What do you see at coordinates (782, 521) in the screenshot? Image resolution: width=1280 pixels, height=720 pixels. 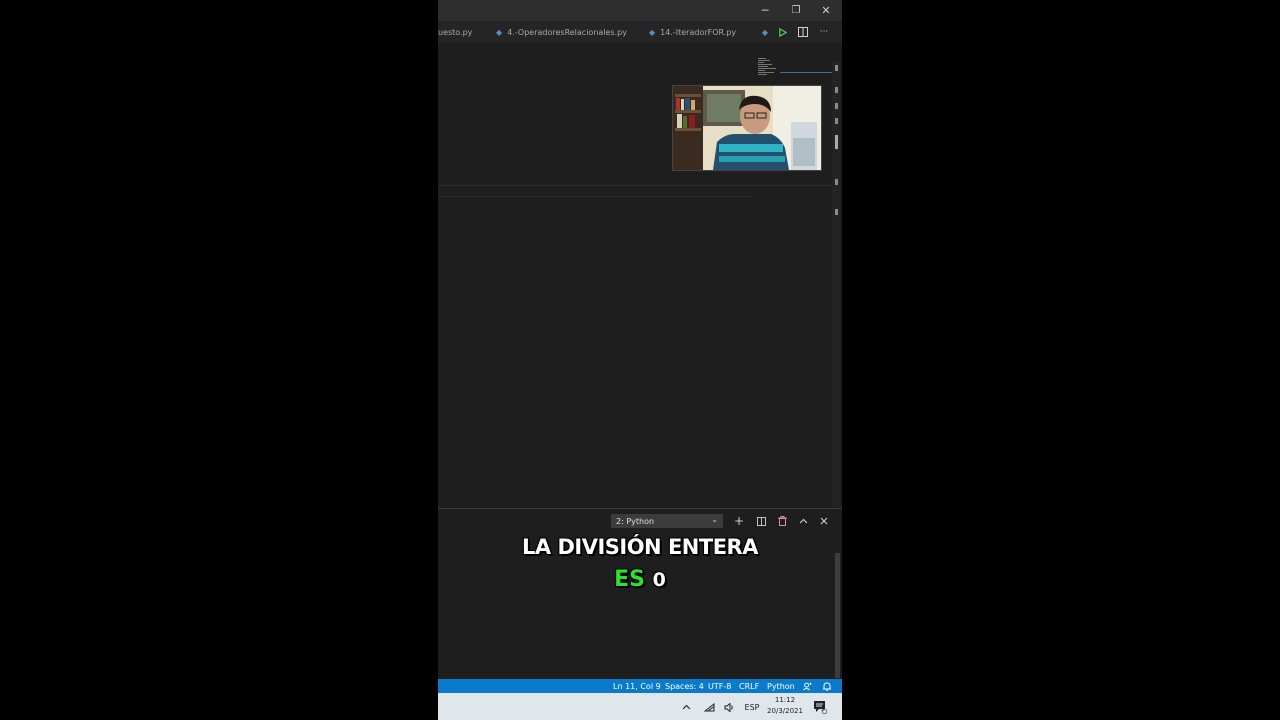 I see `trash-icon` at bounding box center [782, 521].